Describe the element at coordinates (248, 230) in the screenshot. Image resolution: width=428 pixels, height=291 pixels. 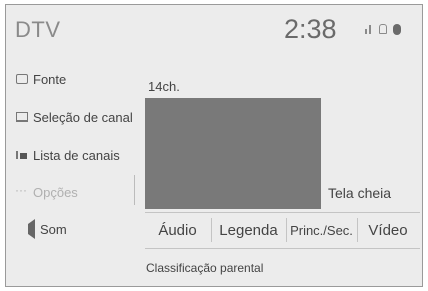
I see `tab-legenda: Legenda` at that location.